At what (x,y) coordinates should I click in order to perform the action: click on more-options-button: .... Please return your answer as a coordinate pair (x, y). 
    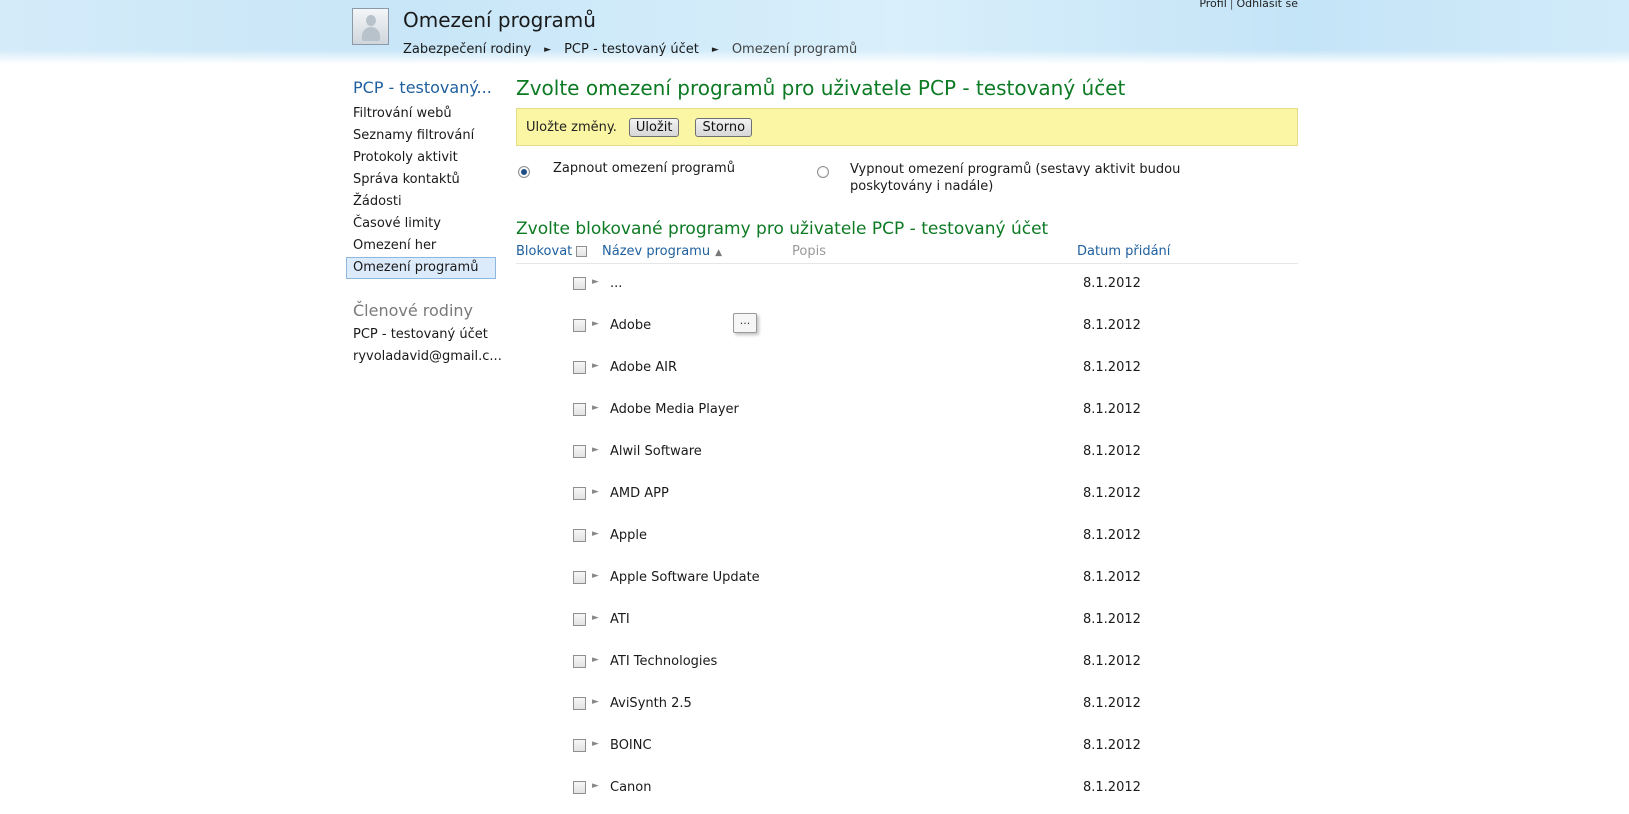
    Looking at the image, I should click on (745, 323).